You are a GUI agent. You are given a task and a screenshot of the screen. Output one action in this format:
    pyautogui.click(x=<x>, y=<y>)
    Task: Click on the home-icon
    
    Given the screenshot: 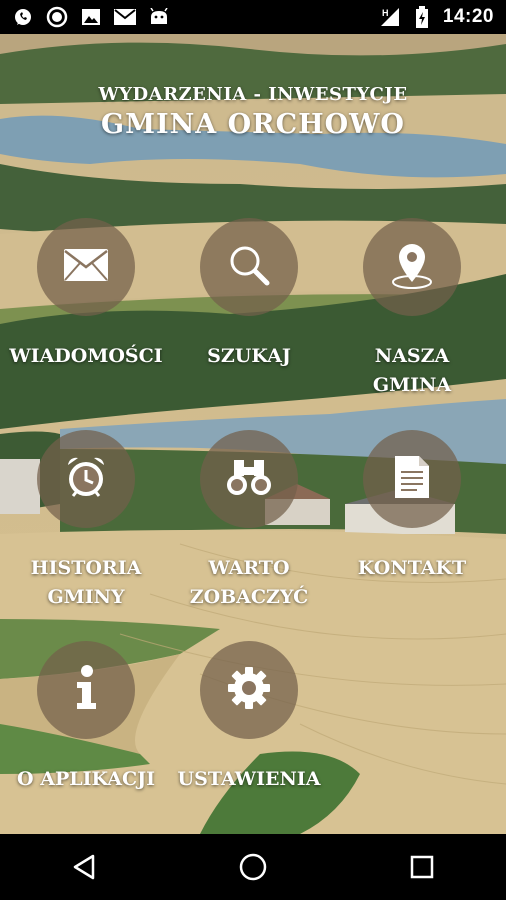 What is the action you would take?
    pyautogui.click(x=253, y=867)
    